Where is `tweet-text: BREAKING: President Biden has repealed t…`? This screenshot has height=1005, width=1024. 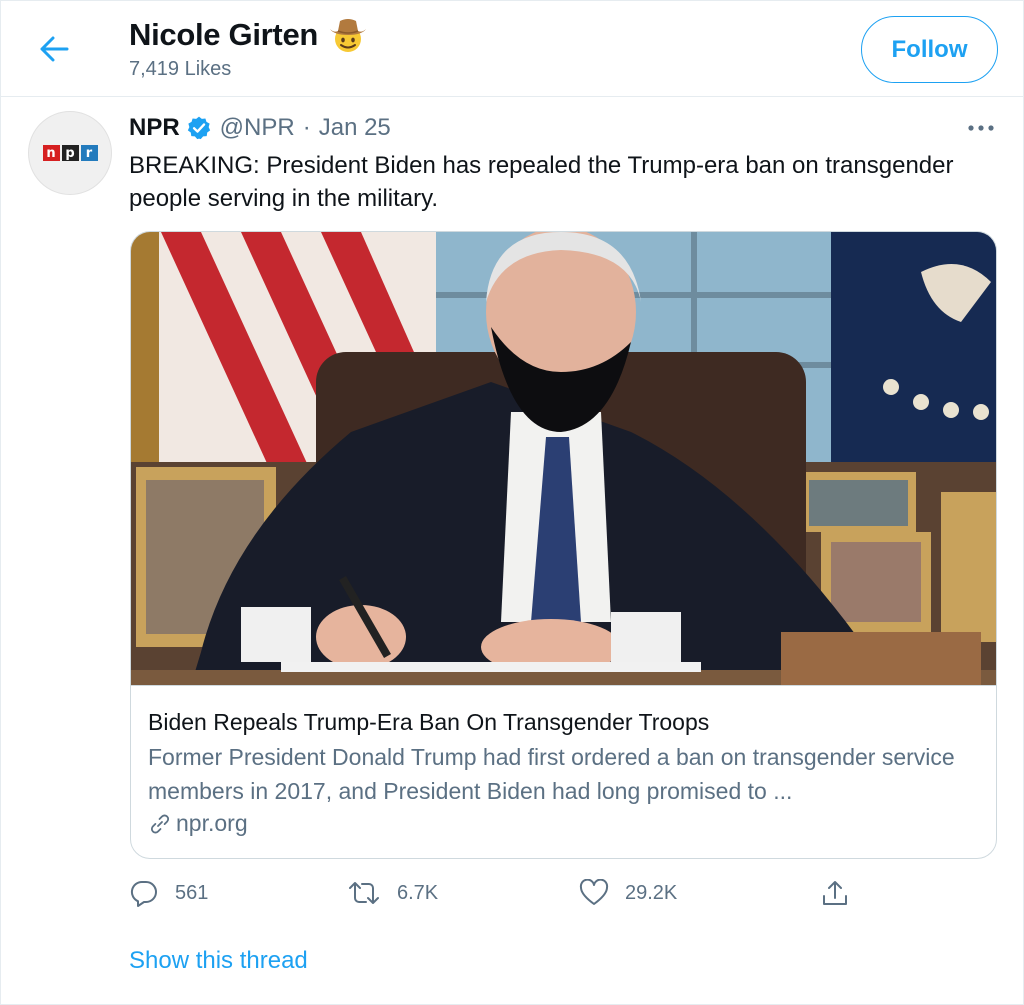
tweet-text: BREAKING: President Biden has repealed t… is located at coordinates (541, 182).